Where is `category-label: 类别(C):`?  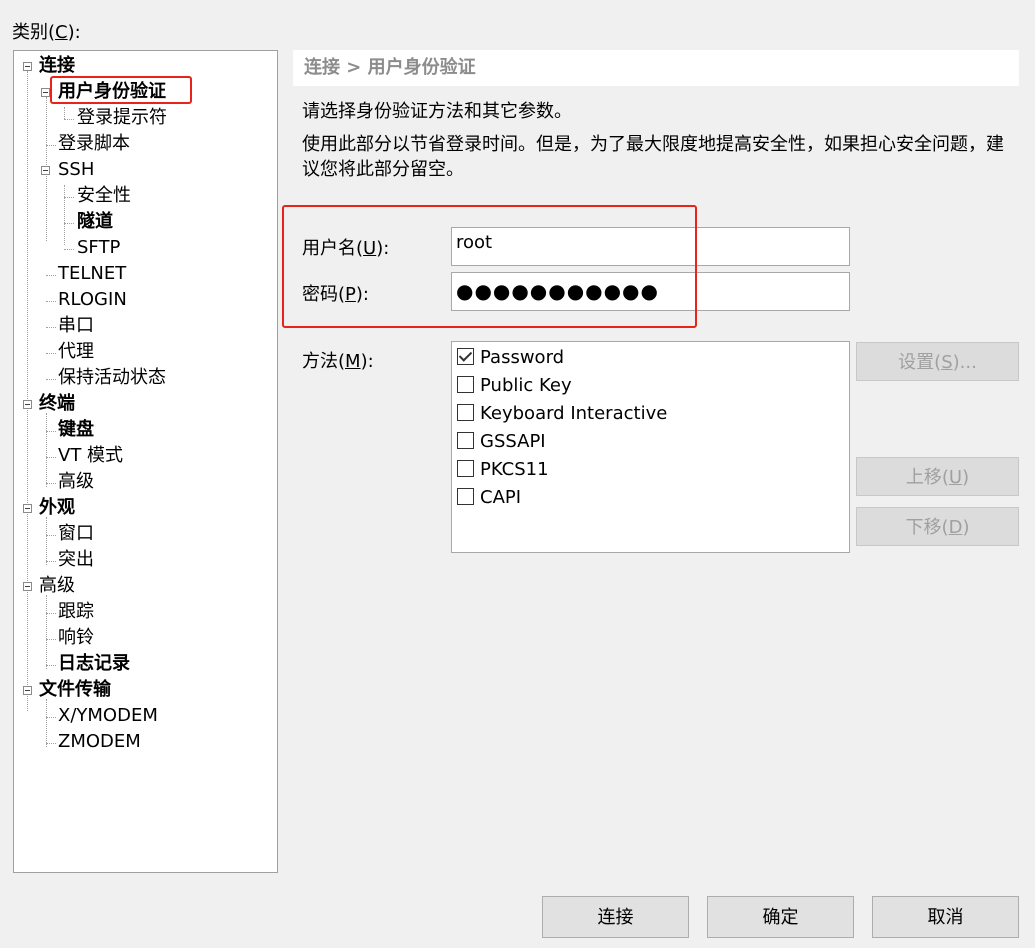
category-label: 类别(C): is located at coordinates (46, 32).